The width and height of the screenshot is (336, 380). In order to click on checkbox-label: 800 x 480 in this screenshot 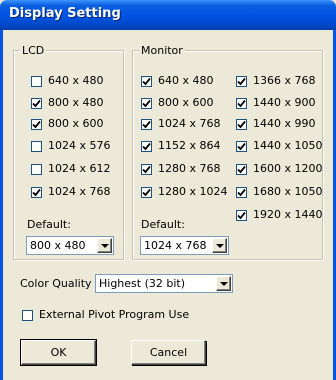, I will do `click(76, 102)`.